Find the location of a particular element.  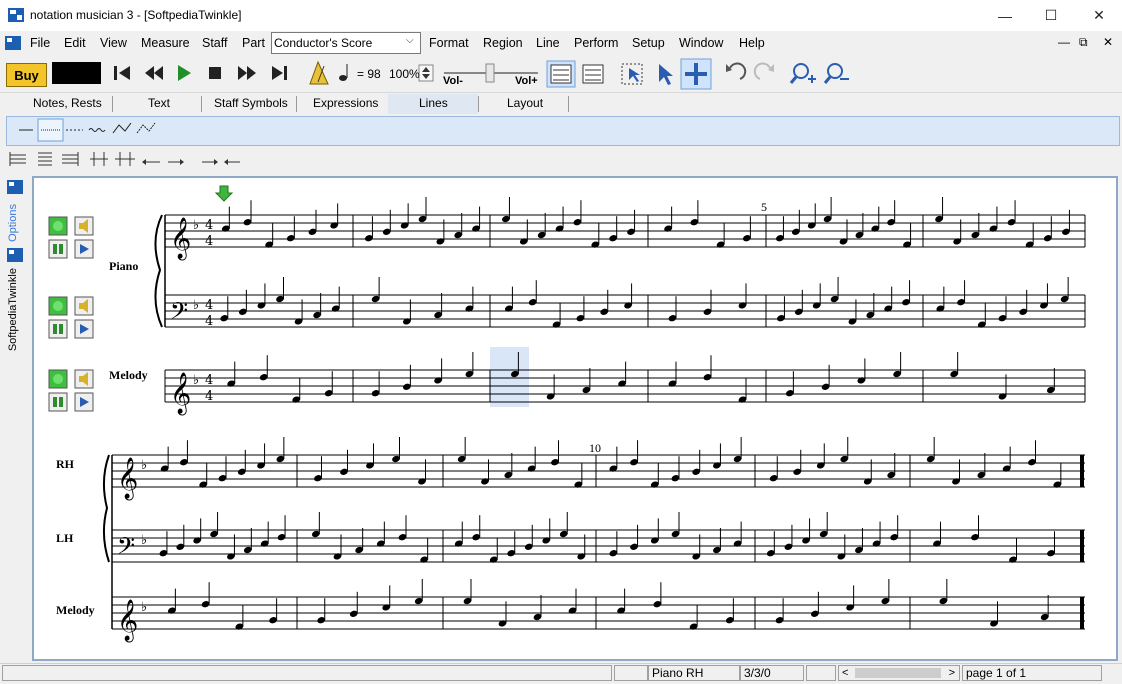

status-position: 3/3/0 is located at coordinates (772, 673).